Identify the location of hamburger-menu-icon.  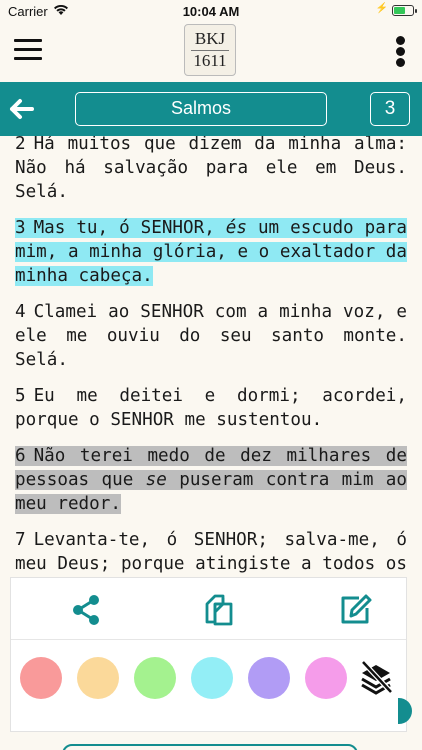
(28, 50).